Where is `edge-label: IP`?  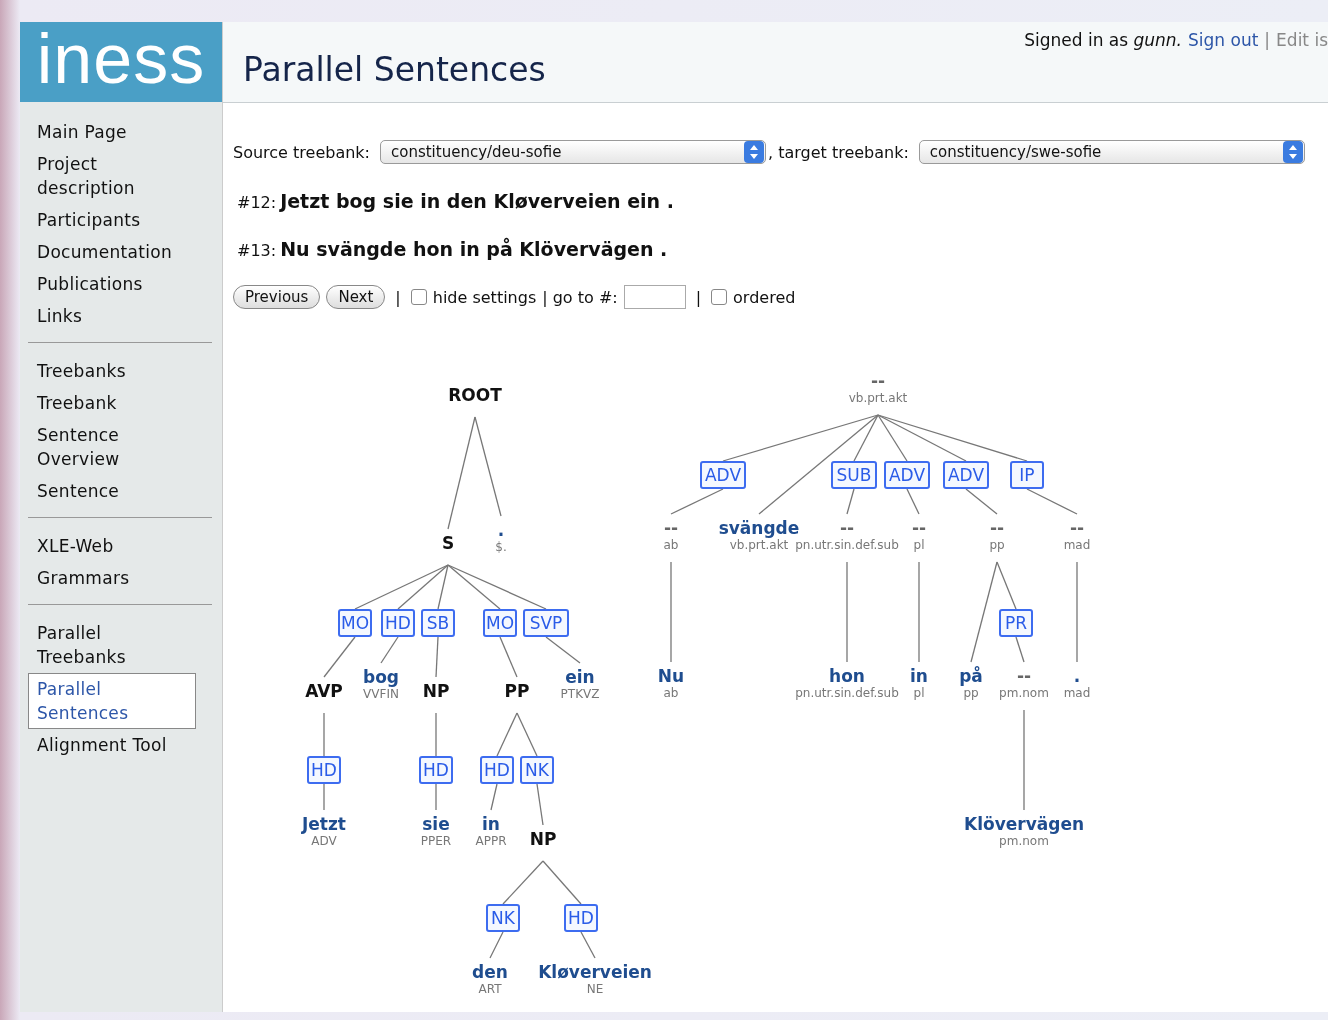 edge-label: IP is located at coordinates (1027, 475).